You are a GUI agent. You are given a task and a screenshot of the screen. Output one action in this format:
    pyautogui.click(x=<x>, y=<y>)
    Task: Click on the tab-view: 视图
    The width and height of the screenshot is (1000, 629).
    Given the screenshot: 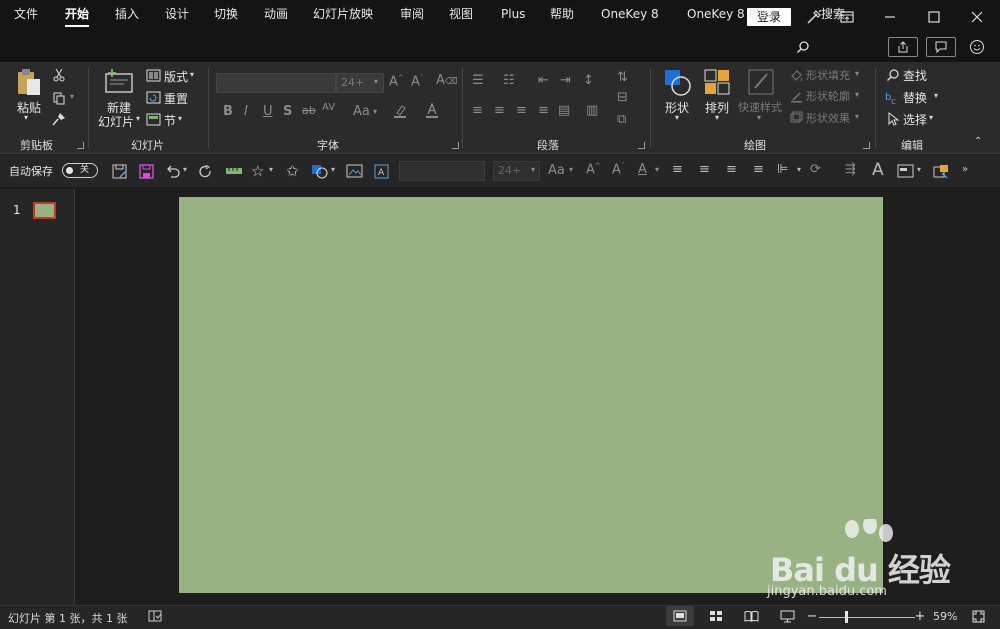 What is the action you would take?
    pyautogui.click(x=461, y=14)
    